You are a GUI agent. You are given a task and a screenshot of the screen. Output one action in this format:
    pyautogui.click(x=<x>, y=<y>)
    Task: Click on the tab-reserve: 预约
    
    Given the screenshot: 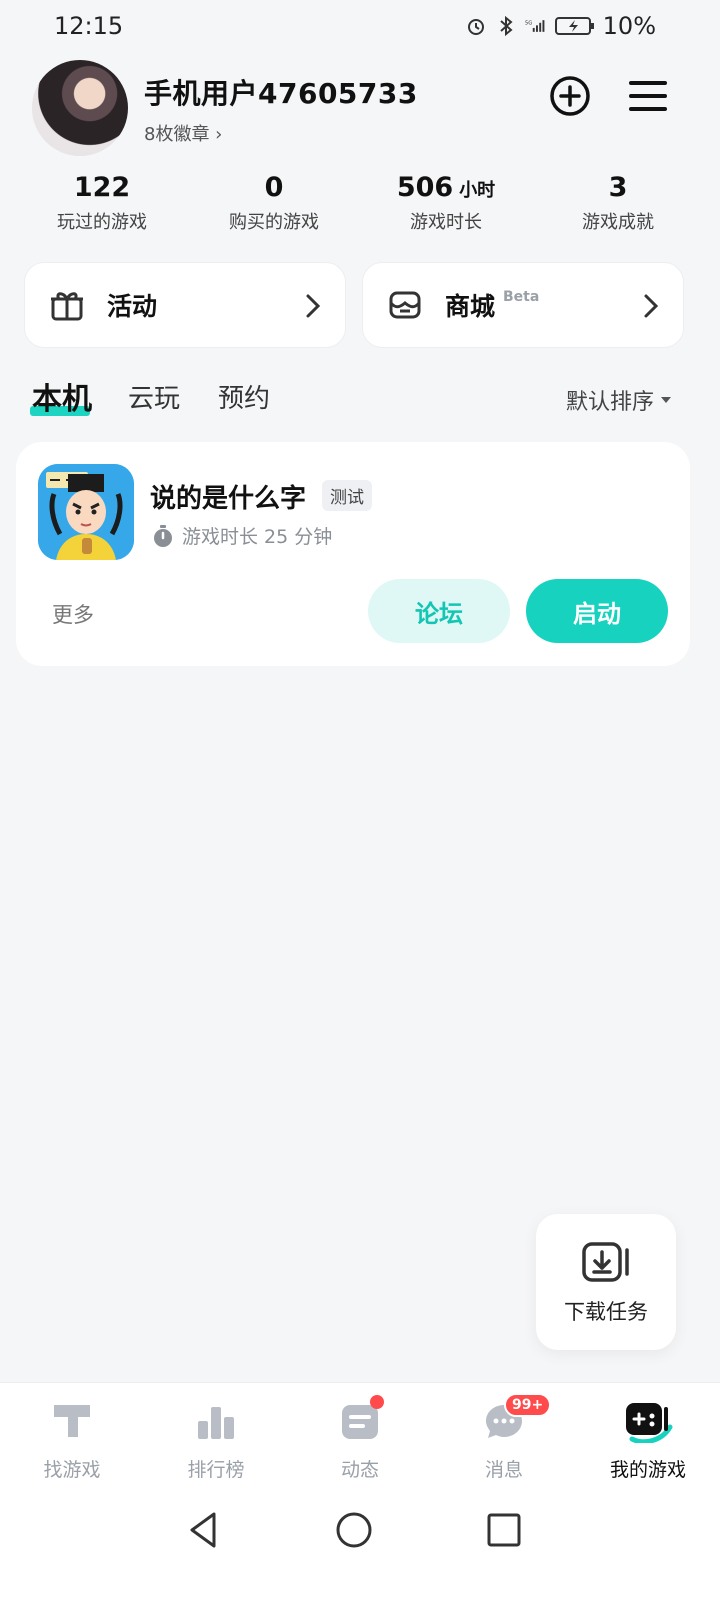 What is the action you would take?
    pyautogui.click(x=244, y=396)
    